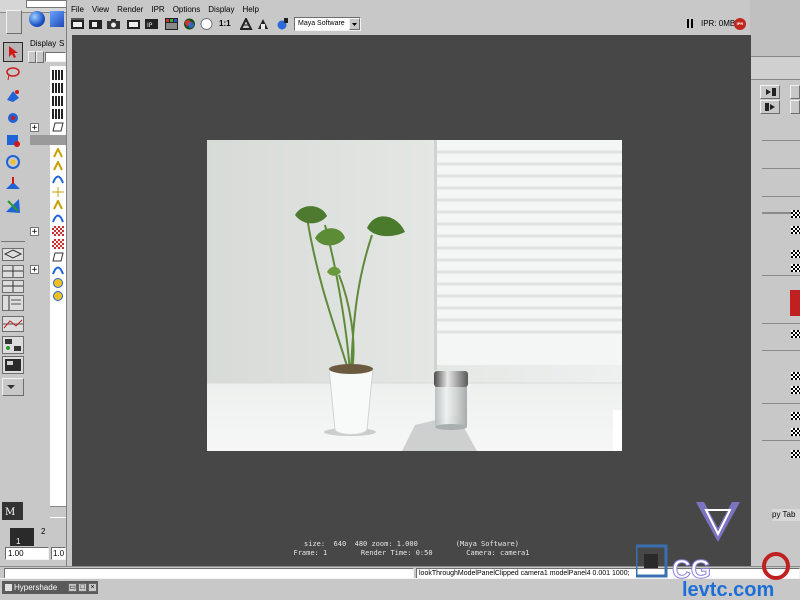  I want to click on current-frame-marker: 1, so click(22, 537).